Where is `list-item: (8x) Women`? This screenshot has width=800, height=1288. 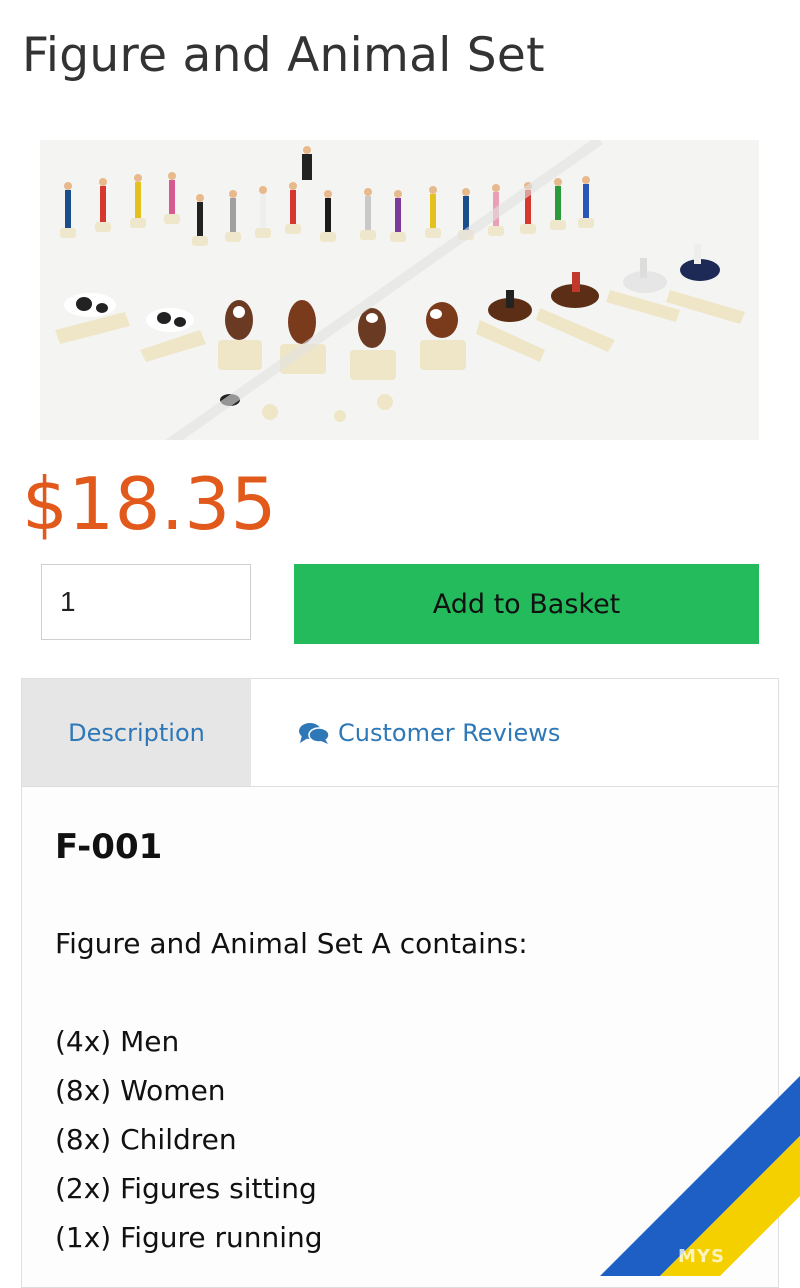 list-item: (8x) Women is located at coordinates (140, 1090).